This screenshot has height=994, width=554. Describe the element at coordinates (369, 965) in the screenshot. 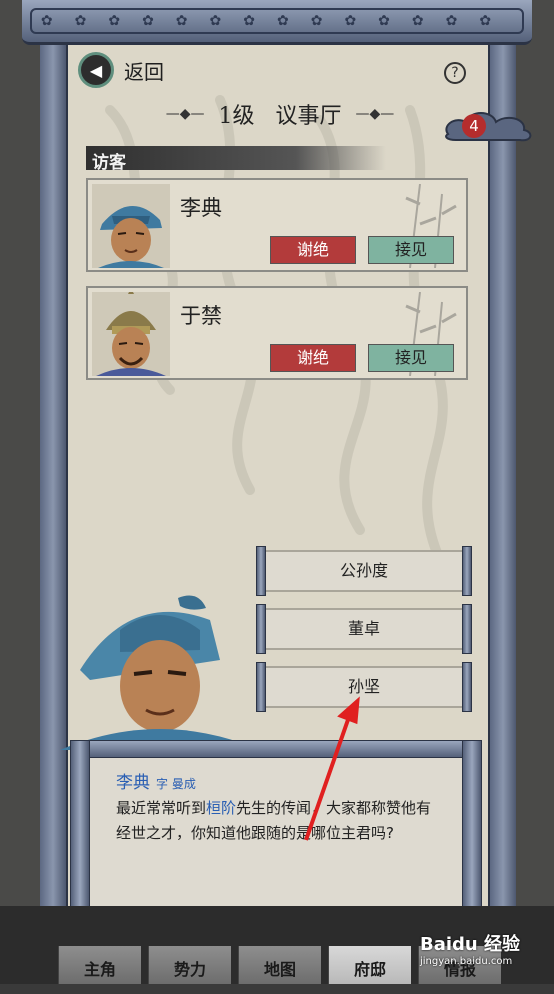

I see `nav-tab-mansion: 府邸` at that location.